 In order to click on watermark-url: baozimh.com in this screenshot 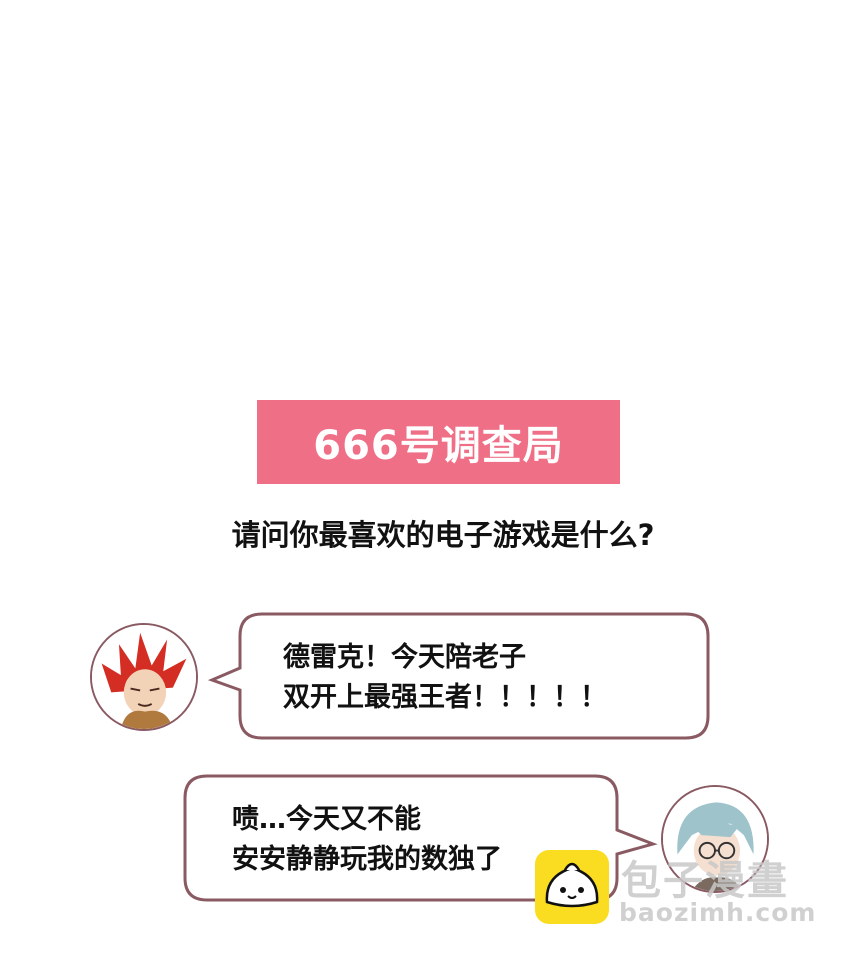, I will do `click(718, 912)`.